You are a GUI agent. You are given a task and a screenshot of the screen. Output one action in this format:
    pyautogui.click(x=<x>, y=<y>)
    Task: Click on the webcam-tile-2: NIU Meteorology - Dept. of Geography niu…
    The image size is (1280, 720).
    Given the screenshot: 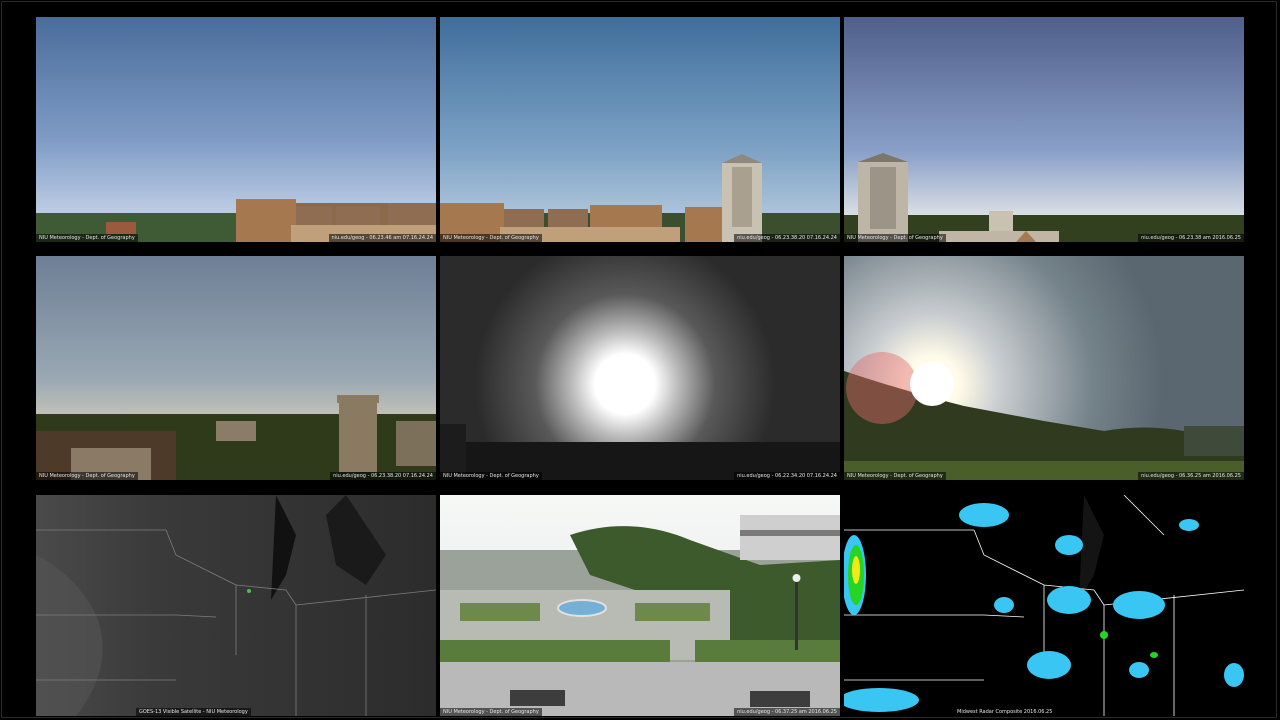 What is the action you would take?
    pyautogui.click(x=640, y=129)
    